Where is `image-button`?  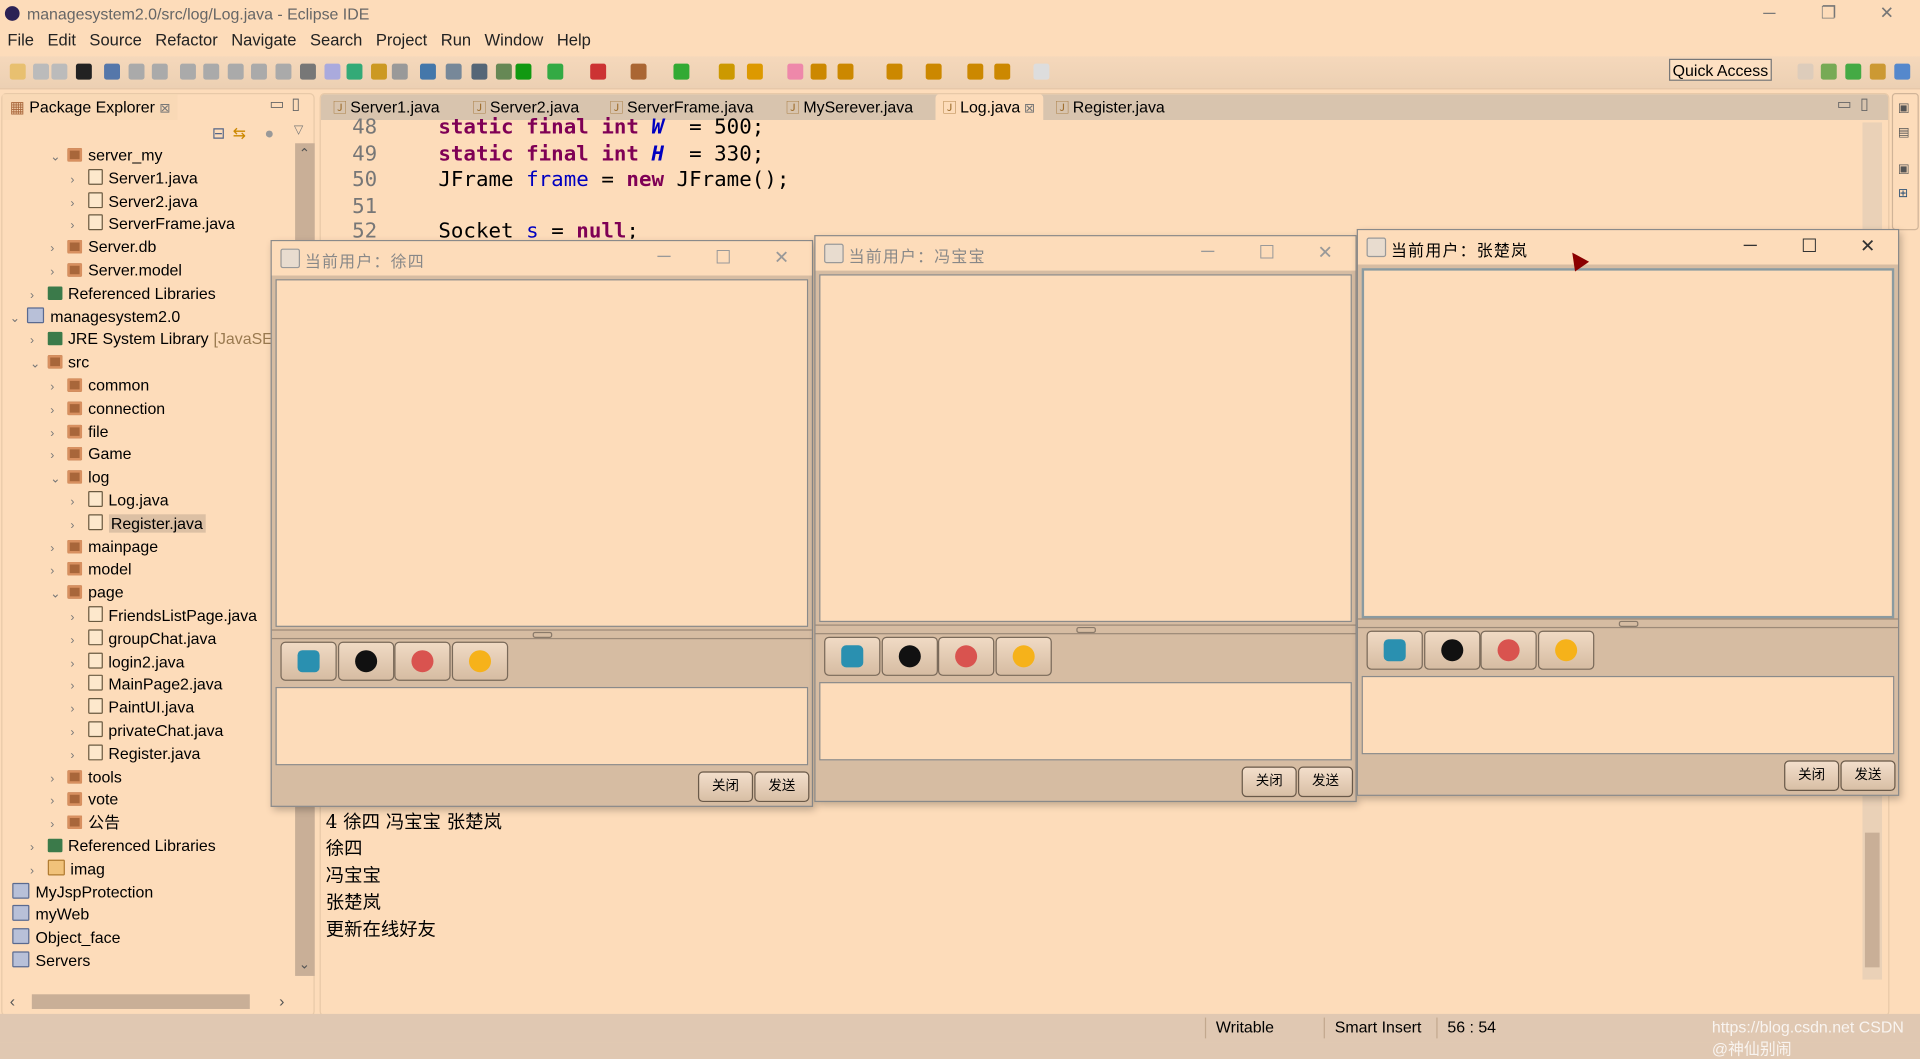
image-button is located at coordinates (852, 656).